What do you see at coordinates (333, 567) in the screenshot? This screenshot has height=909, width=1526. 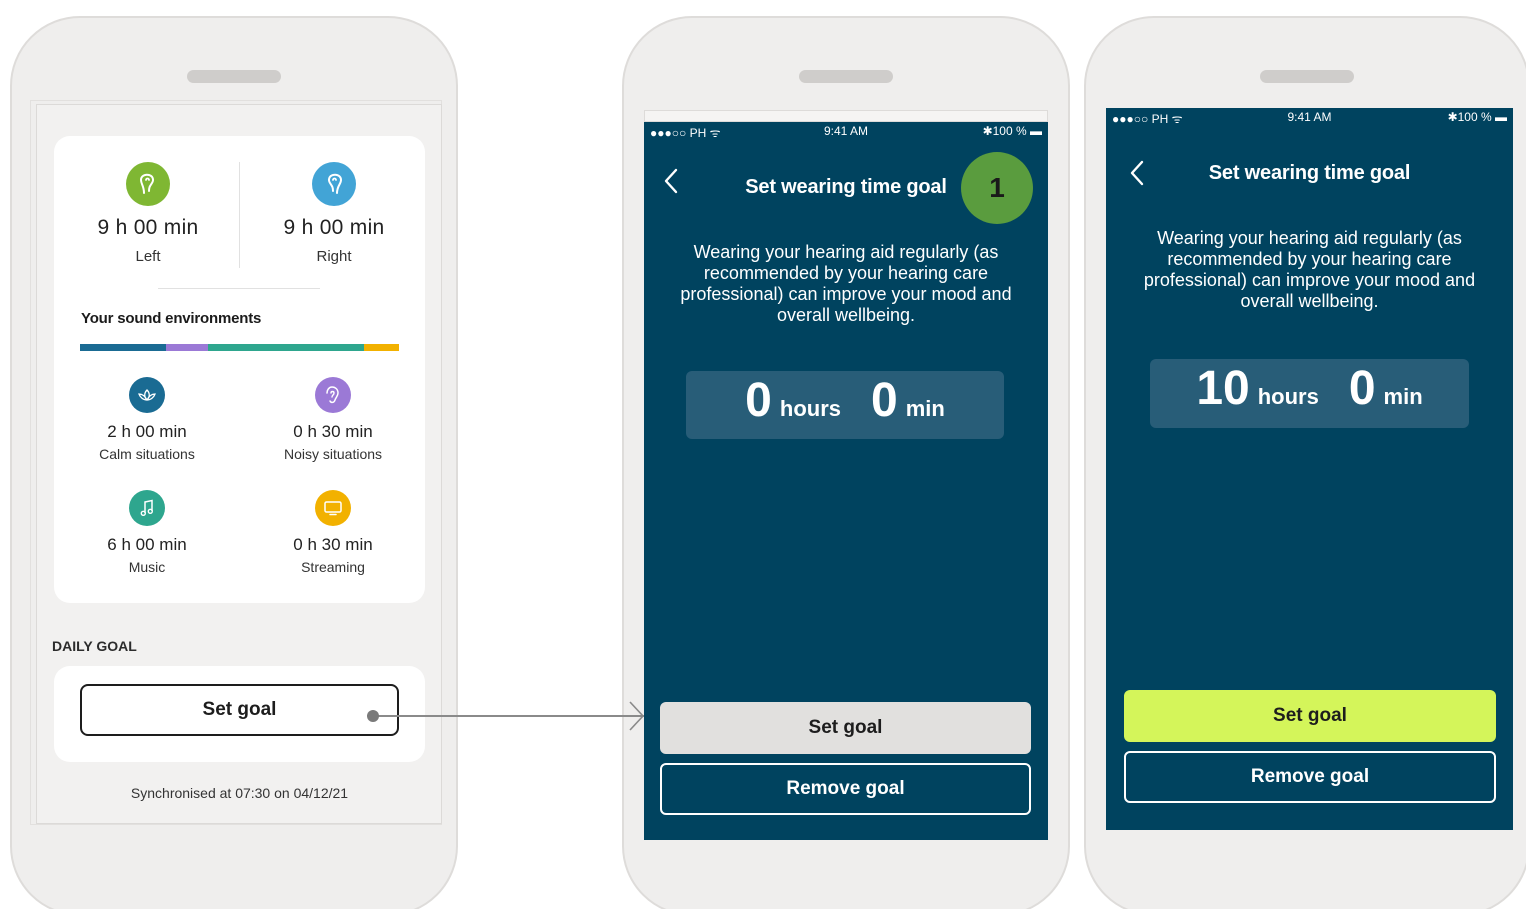 I see `env-streaming-label: Streaming` at bounding box center [333, 567].